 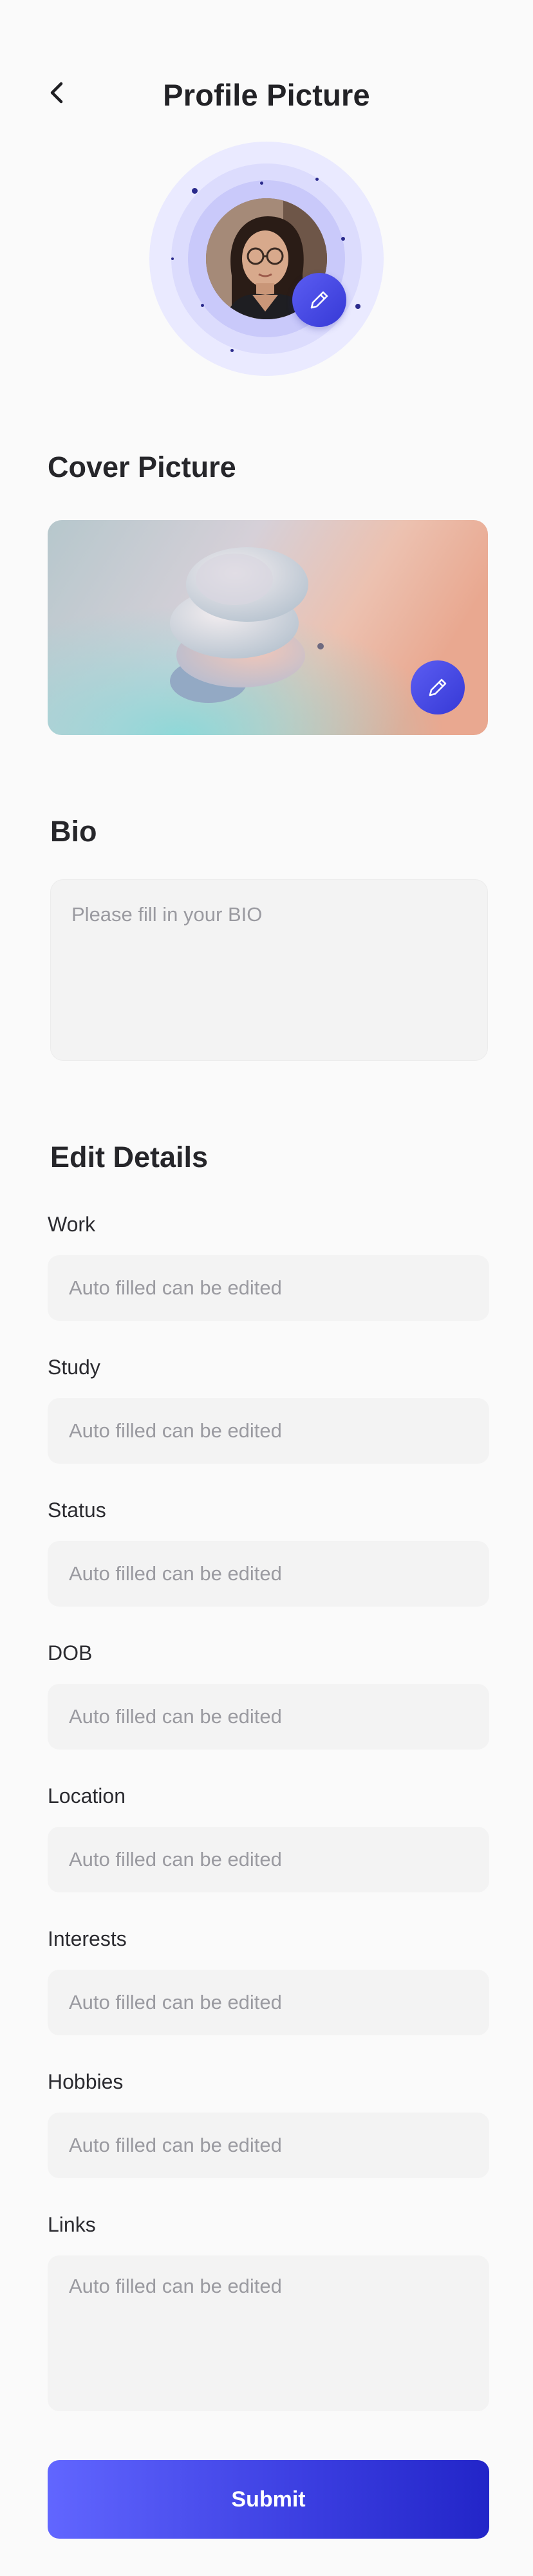 I want to click on dob-field: Auto filled can be edited, so click(x=268, y=1717).